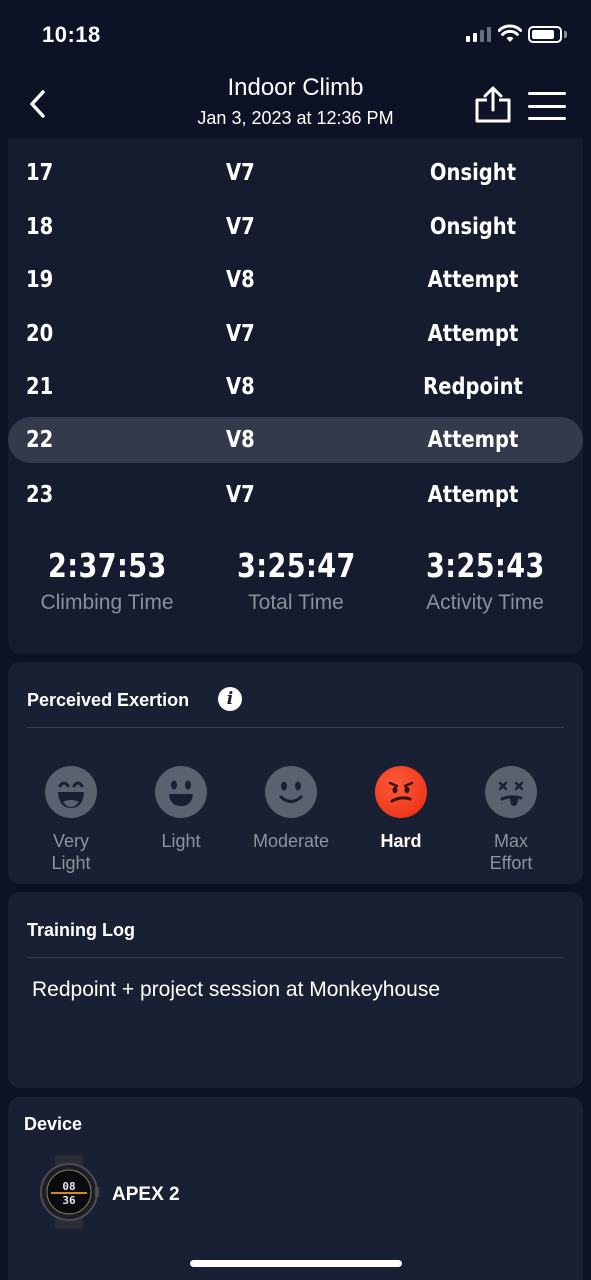 Image resolution: width=591 pixels, height=1280 pixels. I want to click on exertion-label-line: Very, so click(71, 841).